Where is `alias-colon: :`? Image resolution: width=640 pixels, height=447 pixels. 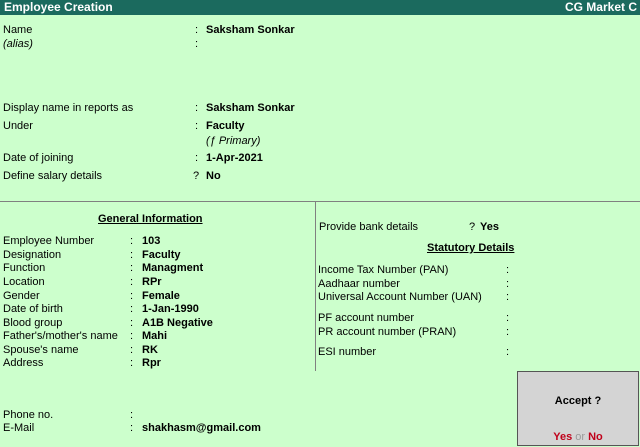 alias-colon: : is located at coordinates (197, 44).